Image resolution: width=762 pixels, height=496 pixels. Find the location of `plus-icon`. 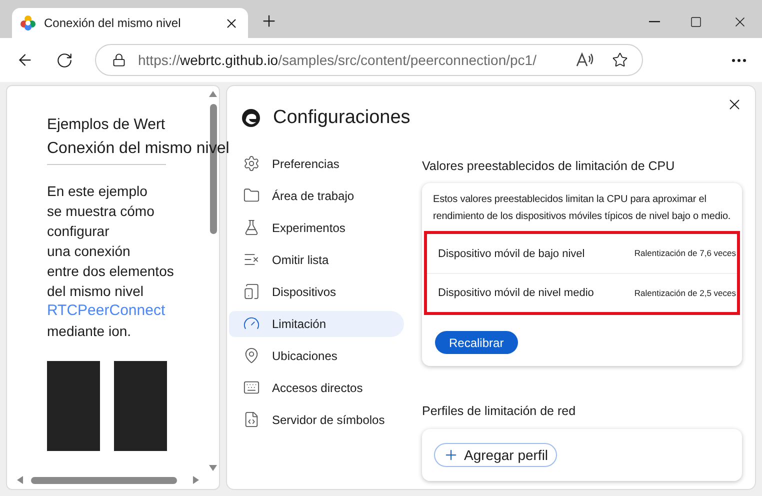

plus-icon is located at coordinates (451, 455).